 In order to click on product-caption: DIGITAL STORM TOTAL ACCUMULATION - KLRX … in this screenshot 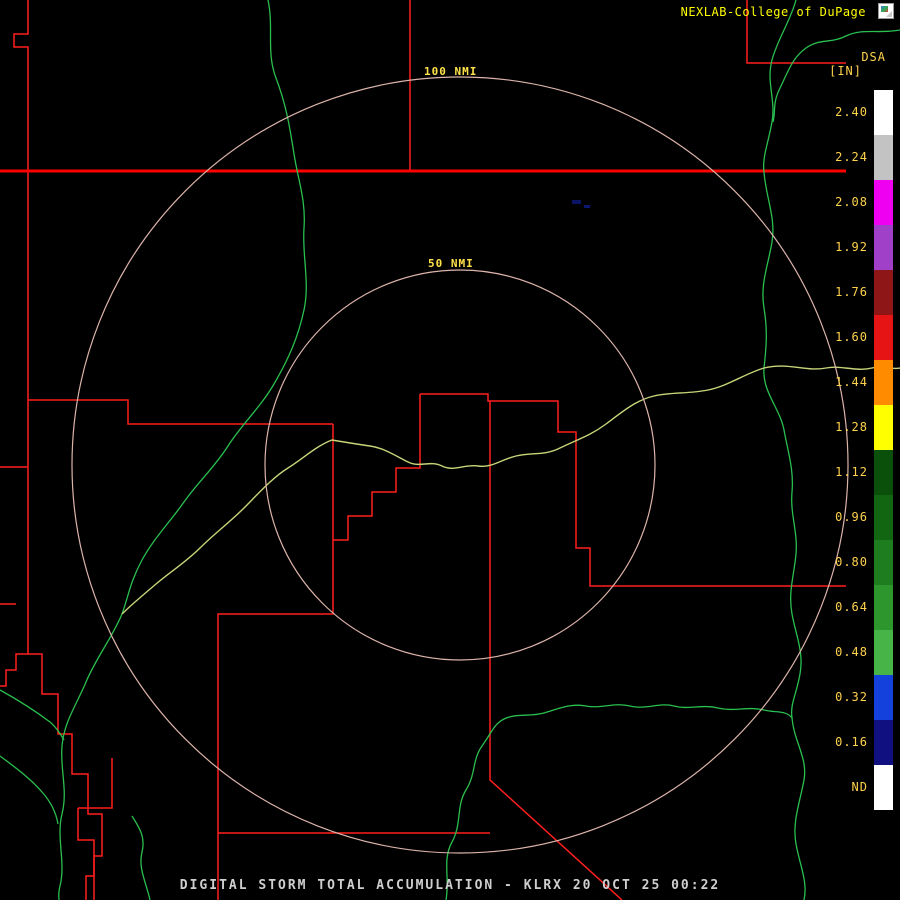, I will do `click(450, 885)`.